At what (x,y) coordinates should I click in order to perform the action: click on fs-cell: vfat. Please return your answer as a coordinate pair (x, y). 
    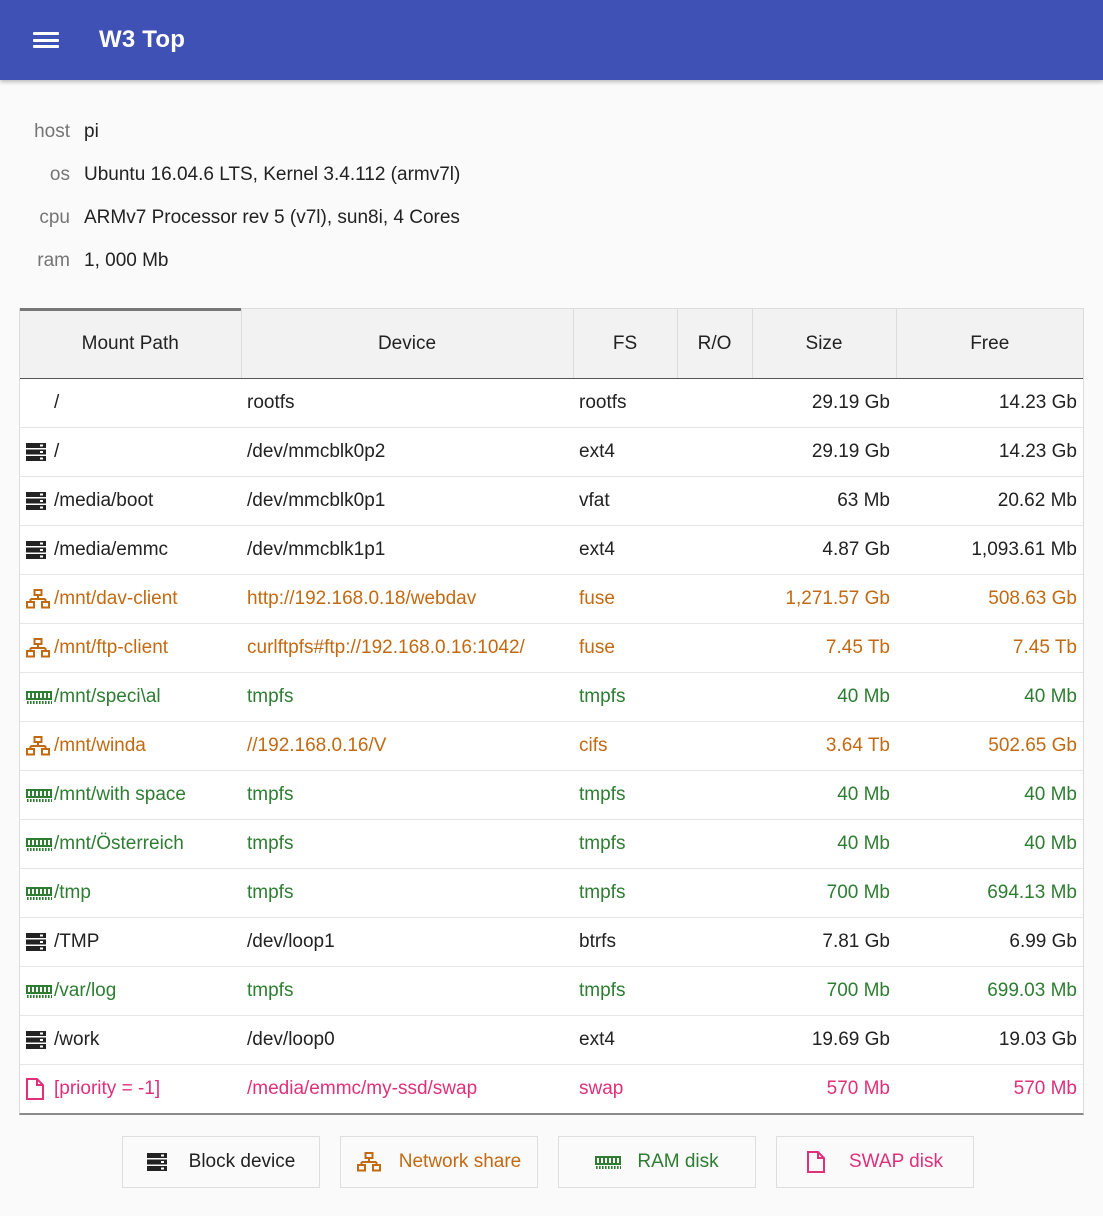
    Looking at the image, I should click on (625, 501).